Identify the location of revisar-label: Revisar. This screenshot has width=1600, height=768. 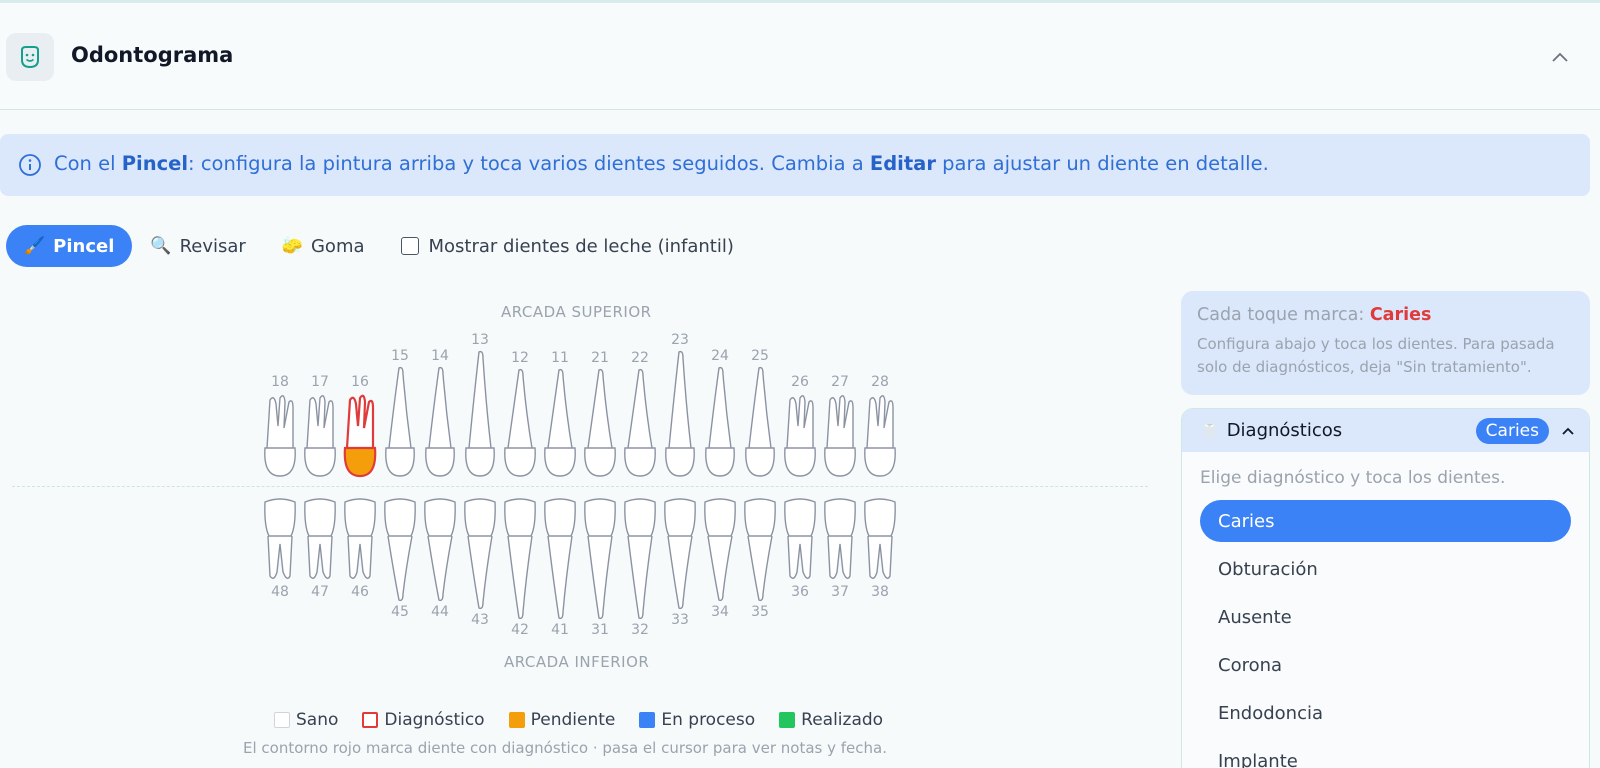
(212, 246).